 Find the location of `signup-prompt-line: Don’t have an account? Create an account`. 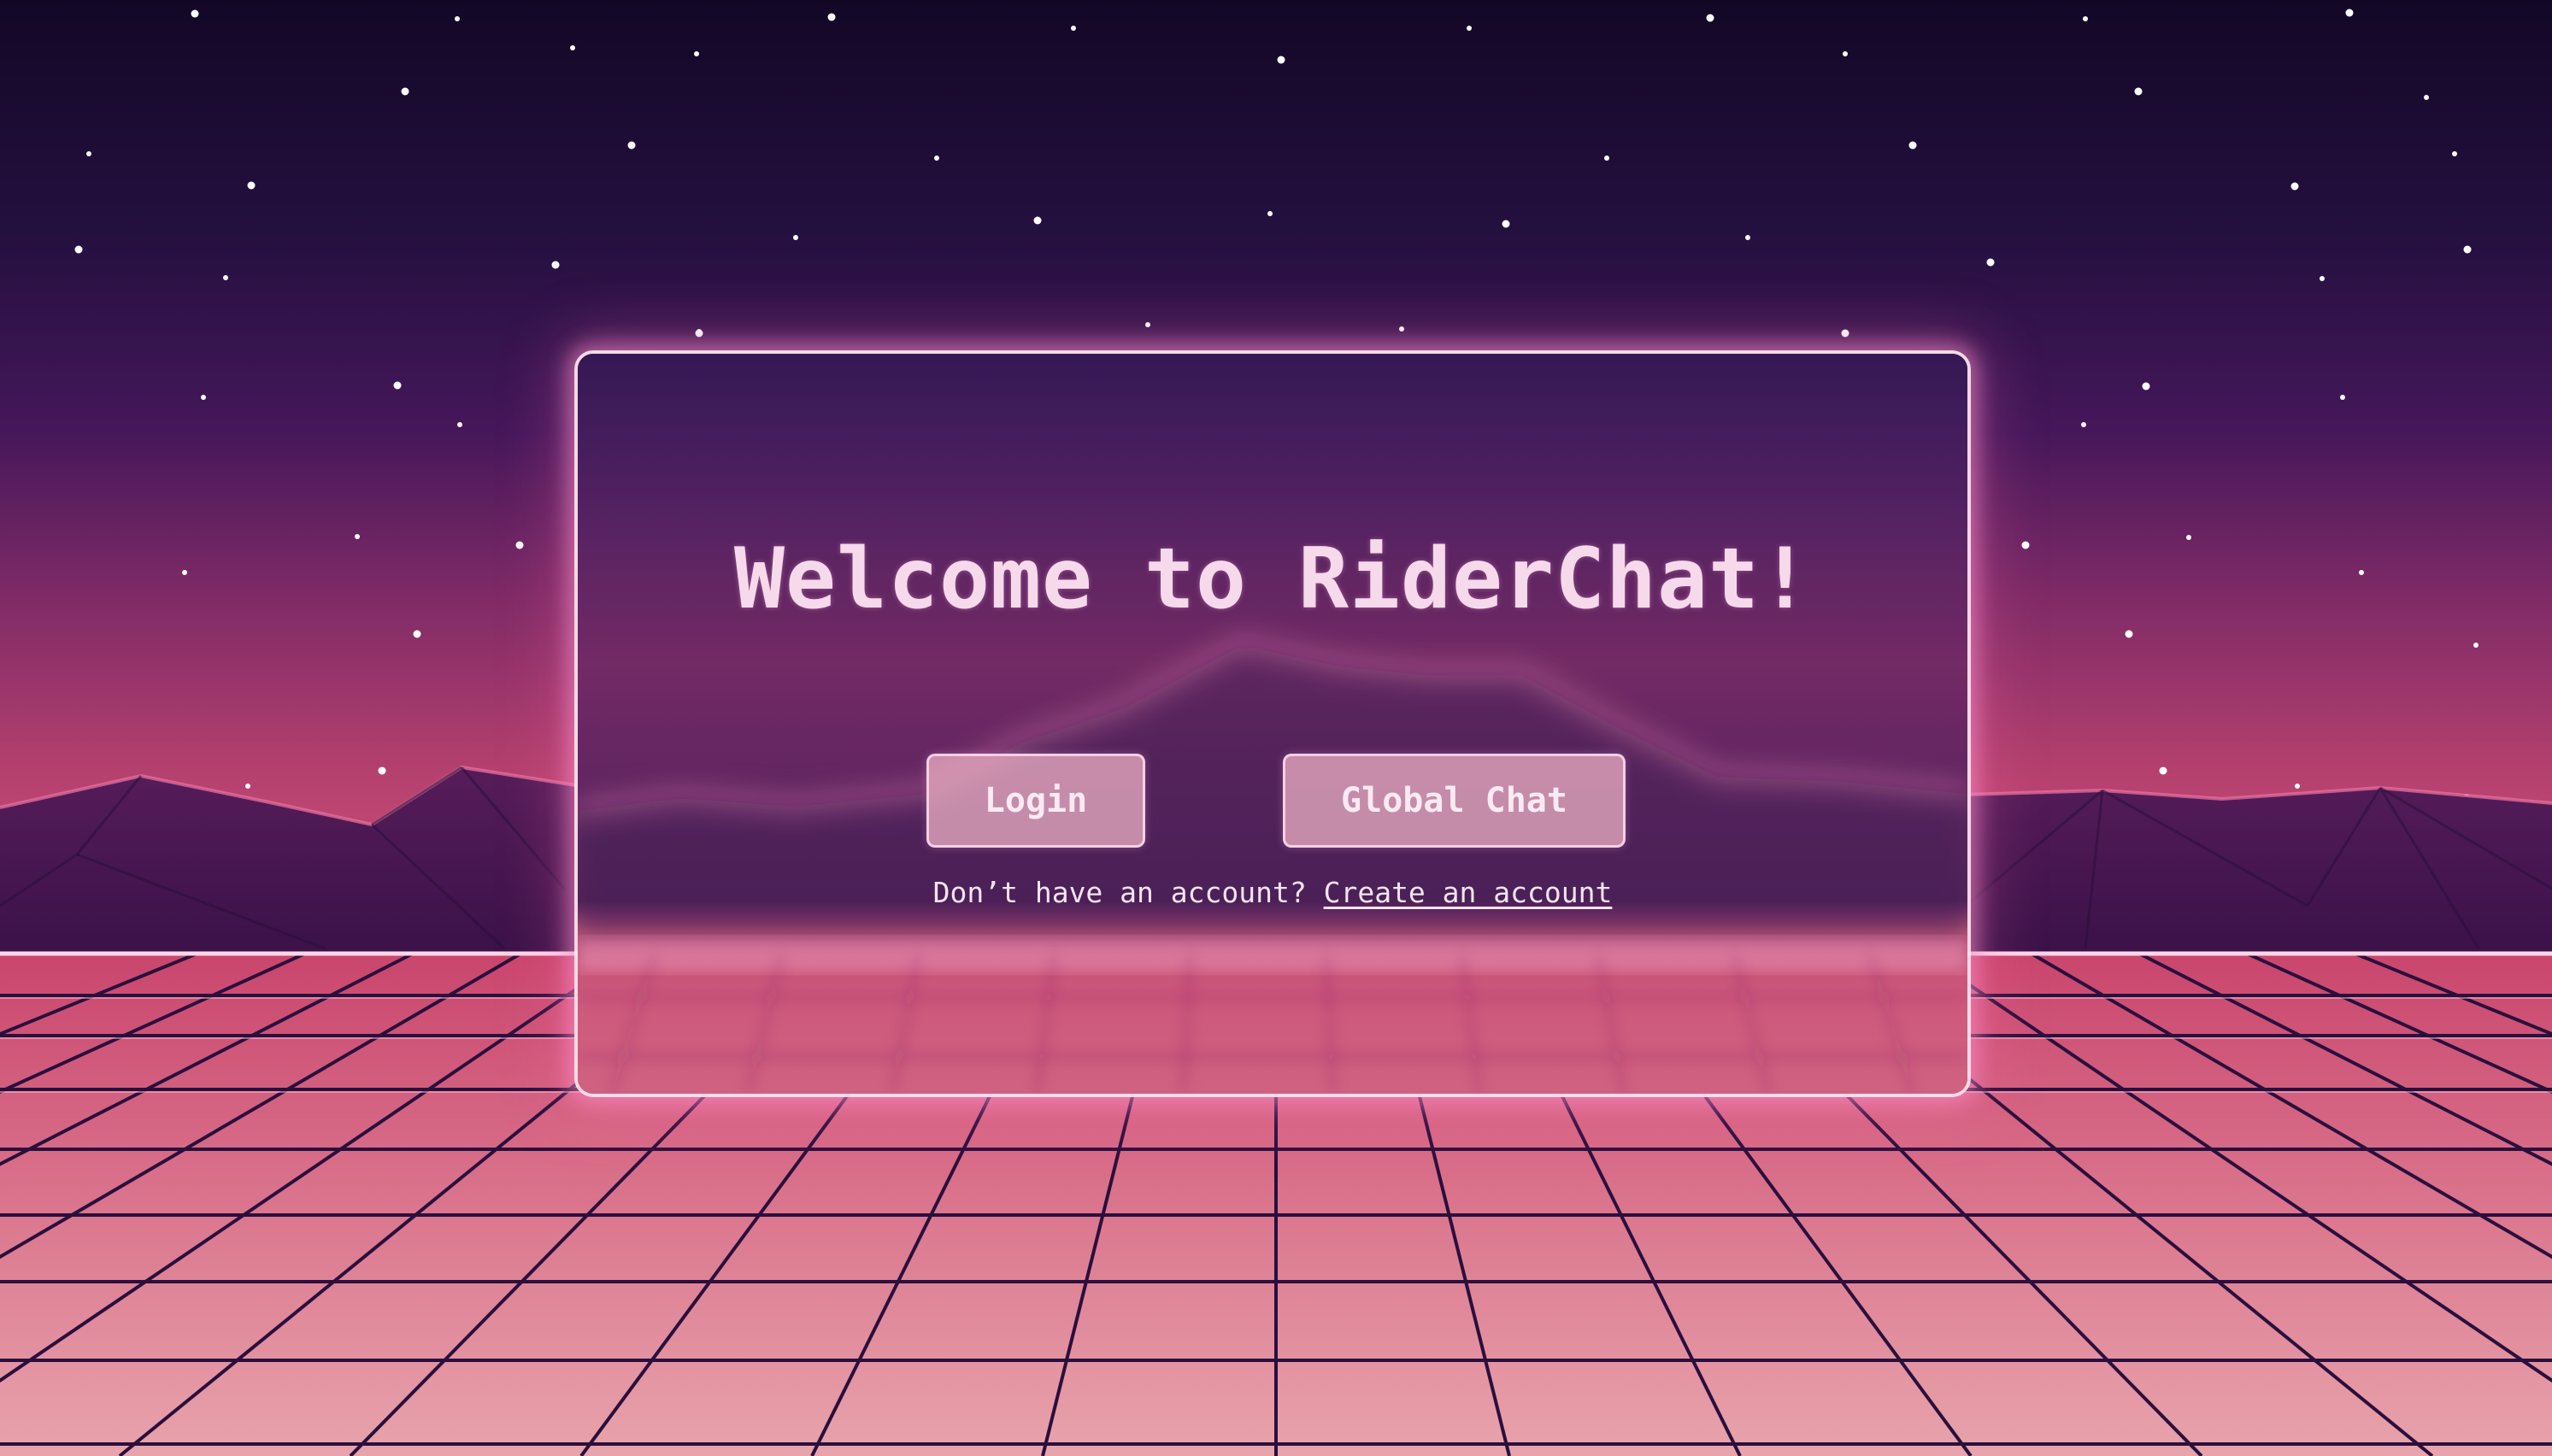

signup-prompt-line: Don’t have an account? Create an account is located at coordinates (1272, 893).